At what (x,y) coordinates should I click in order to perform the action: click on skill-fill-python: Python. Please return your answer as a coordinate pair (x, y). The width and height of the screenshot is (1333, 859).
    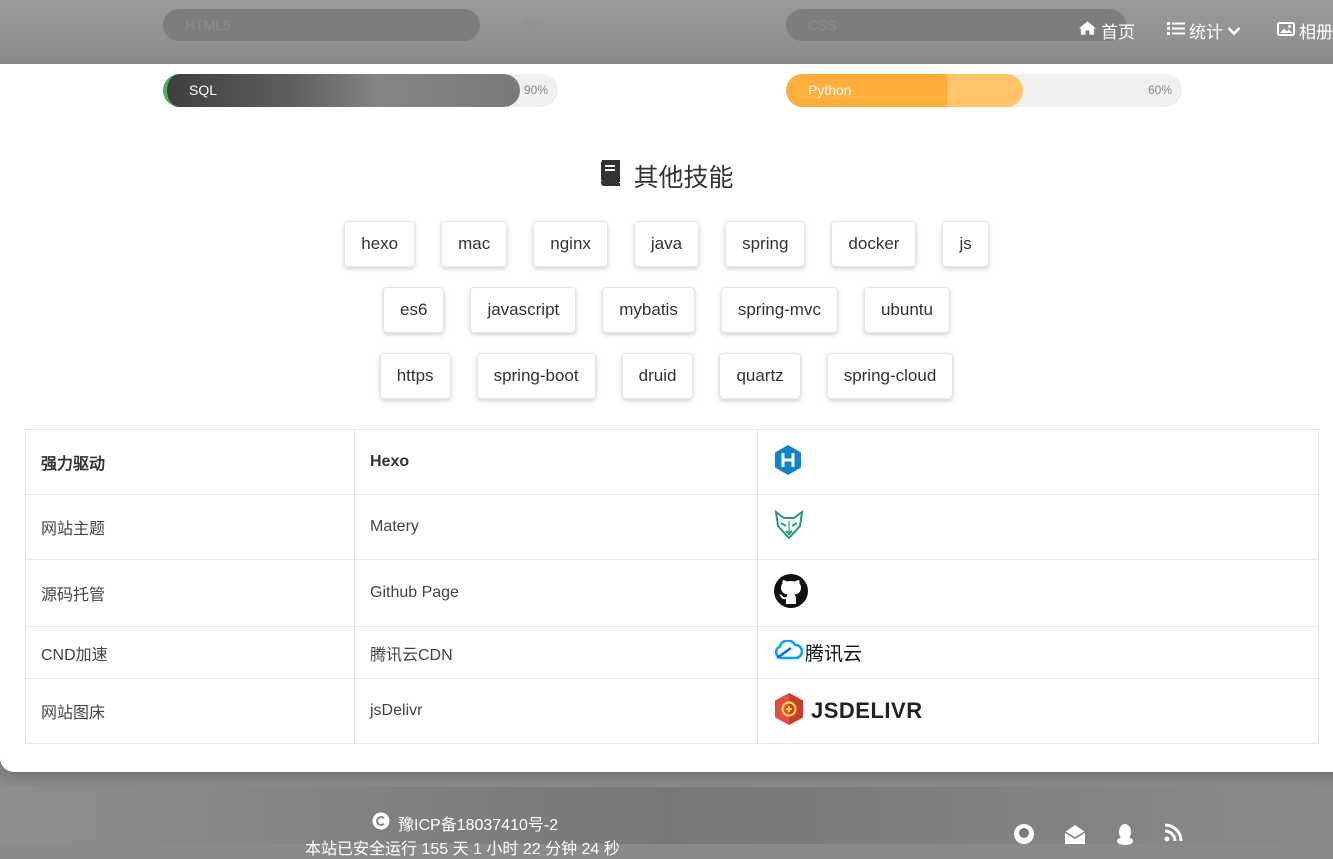
    Looking at the image, I should click on (904, 90).